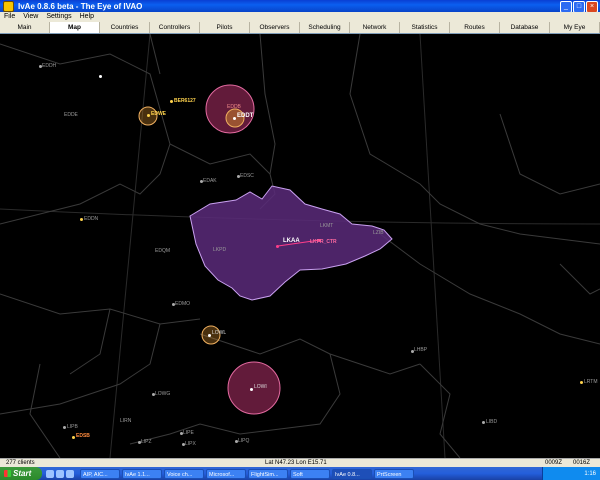 This screenshot has width=600, height=480. Describe the element at coordinates (260, 387) in the screenshot. I see `label-lowi: LOWI` at that location.